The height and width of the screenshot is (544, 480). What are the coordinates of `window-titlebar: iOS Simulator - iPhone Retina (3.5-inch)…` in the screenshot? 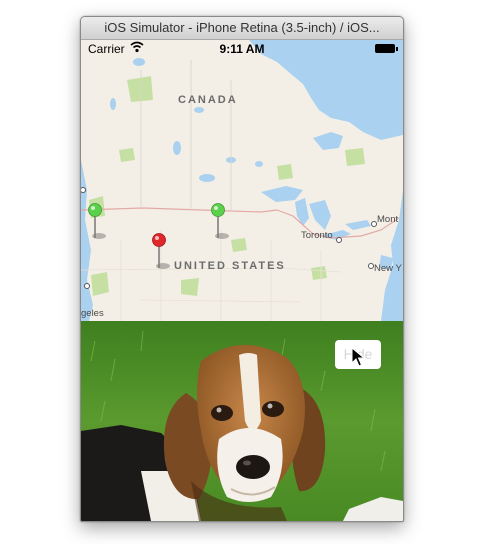 It's located at (242, 28).